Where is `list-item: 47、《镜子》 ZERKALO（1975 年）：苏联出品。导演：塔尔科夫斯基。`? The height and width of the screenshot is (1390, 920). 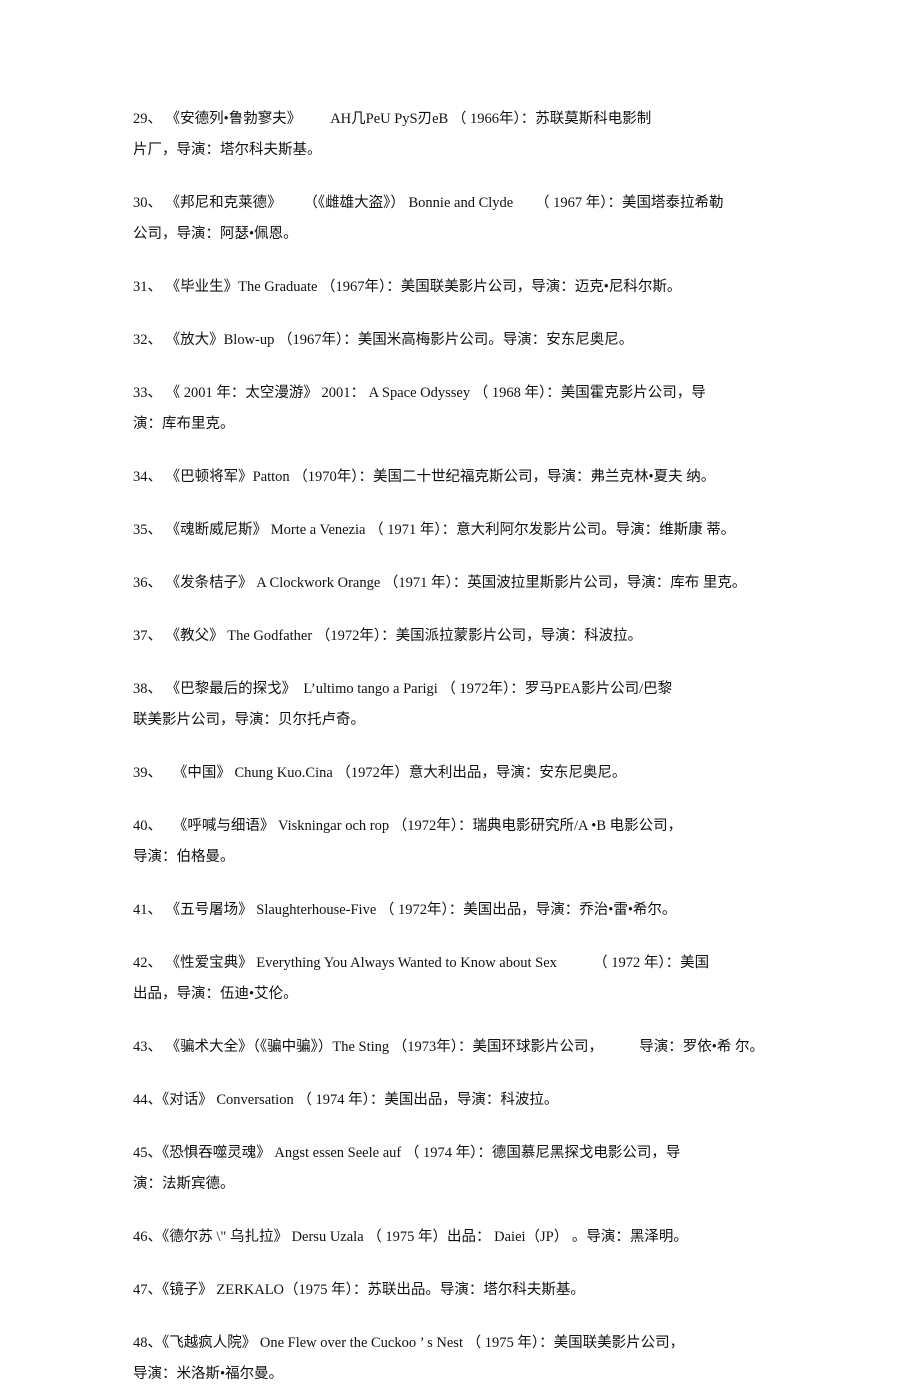
list-item: 47、《镜子》 ZERKALO（1975 年）：苏联出品。导演：塔尔科夫斯基。 is located at coordinates (469, 1290).